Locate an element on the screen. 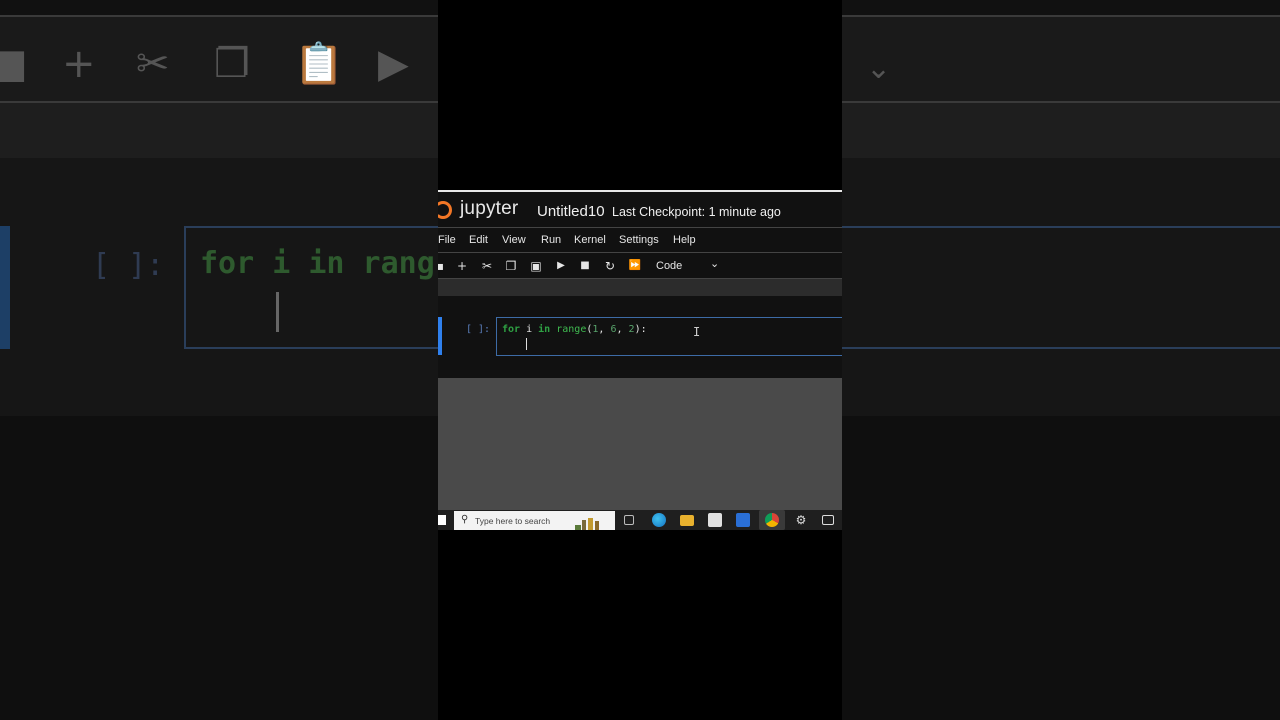 This screenshot has height=720, width=1280. bg-chevron-down-icon: ⌄ is located at coordinates (879, 68).